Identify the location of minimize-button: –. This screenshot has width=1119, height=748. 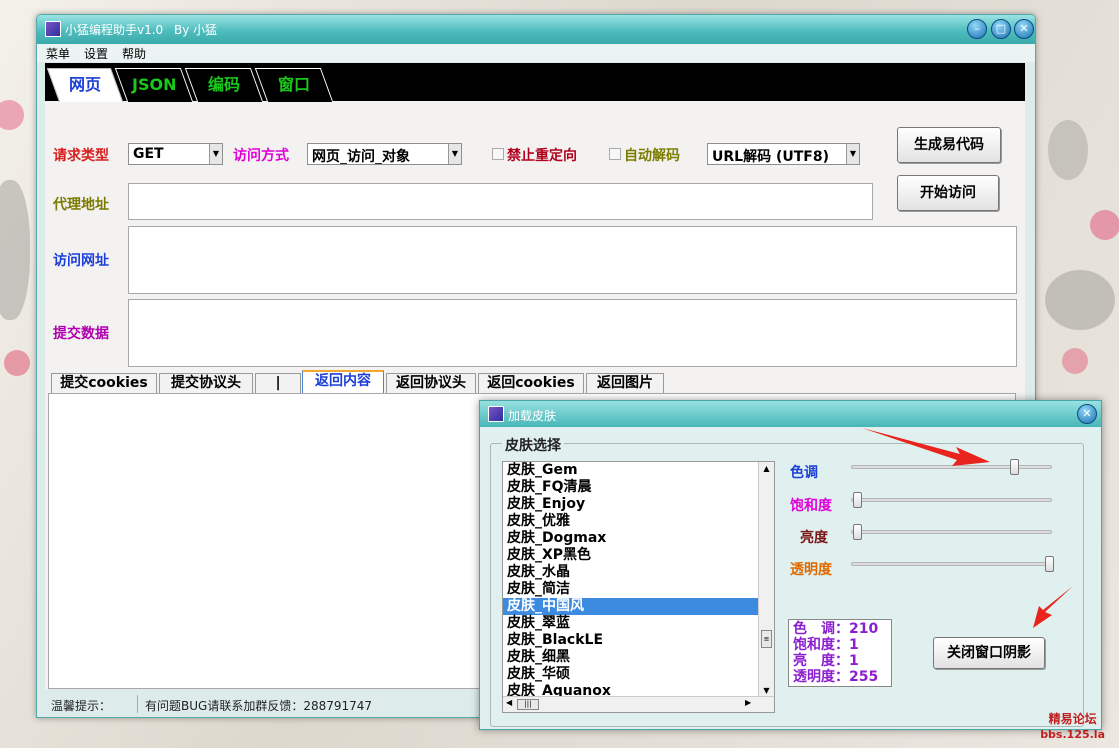
(977, 29).